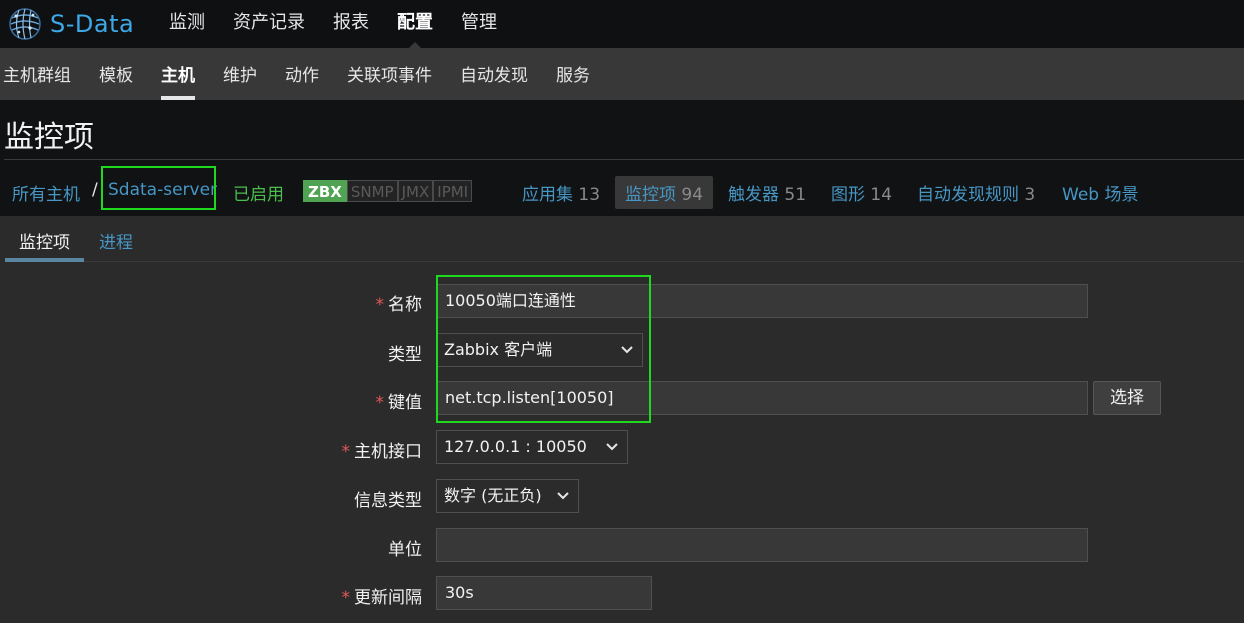 This screenshot has height=623, width=1244. What do you see at coordinates (405, 550) in the screenshot?
I see `units-label: 单位` at bounding box center [405, 550].